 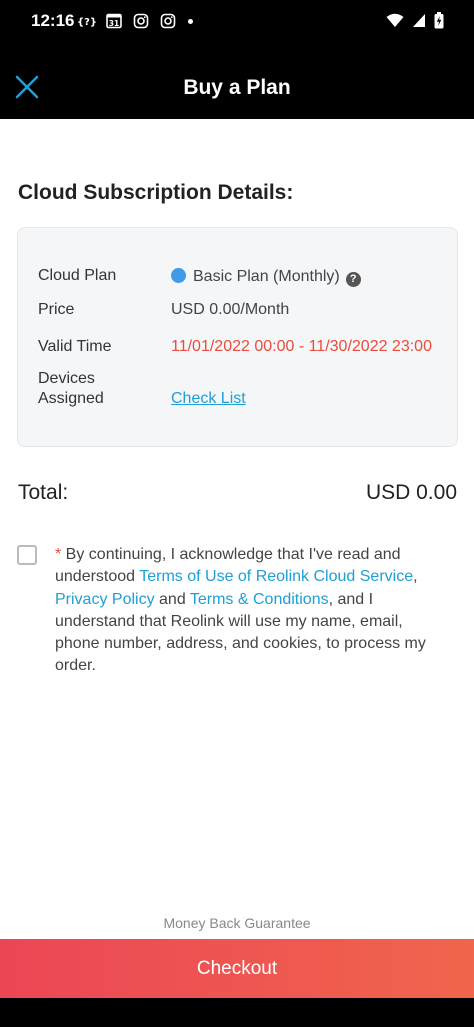 I want to click on dot-icon, so click(x=190, y=21).